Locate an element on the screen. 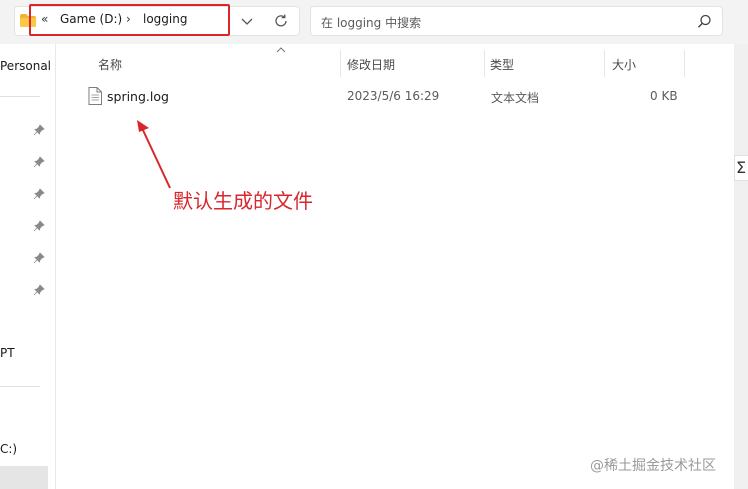 This screenshot has height=489, width=748. file-row: spring.log 2023/5/6 16:29 文本文档 0 KB is located at coordinates (384, 97).